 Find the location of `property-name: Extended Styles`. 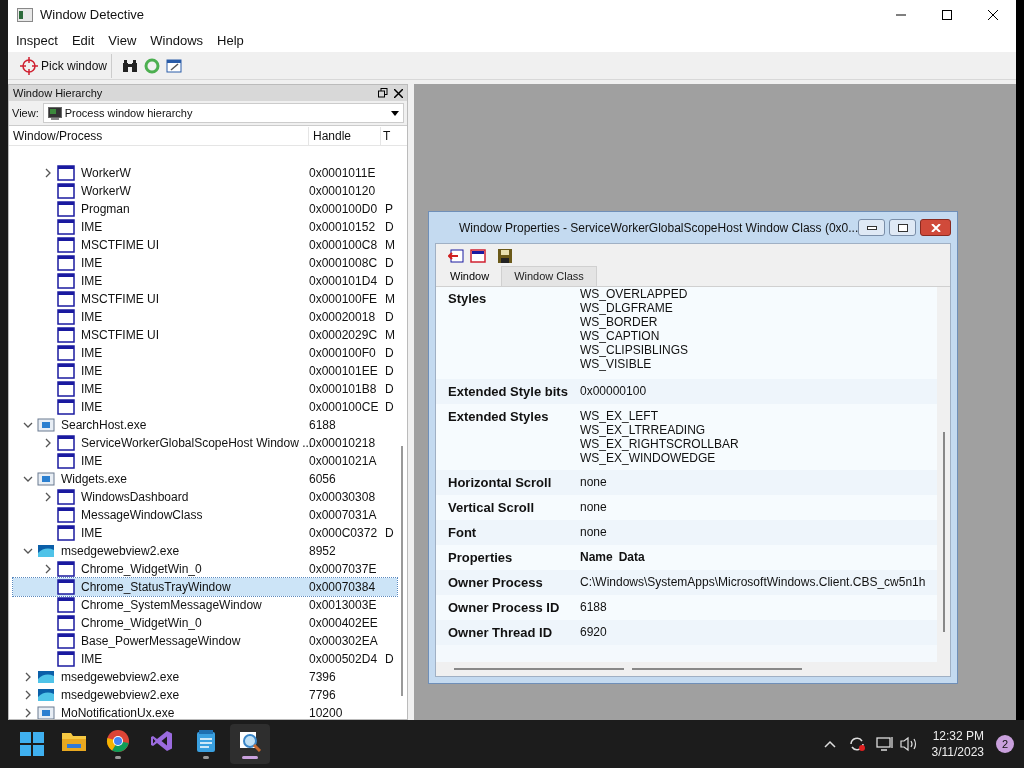

property-name: Extended Styles is located at coordinates (499, 417).